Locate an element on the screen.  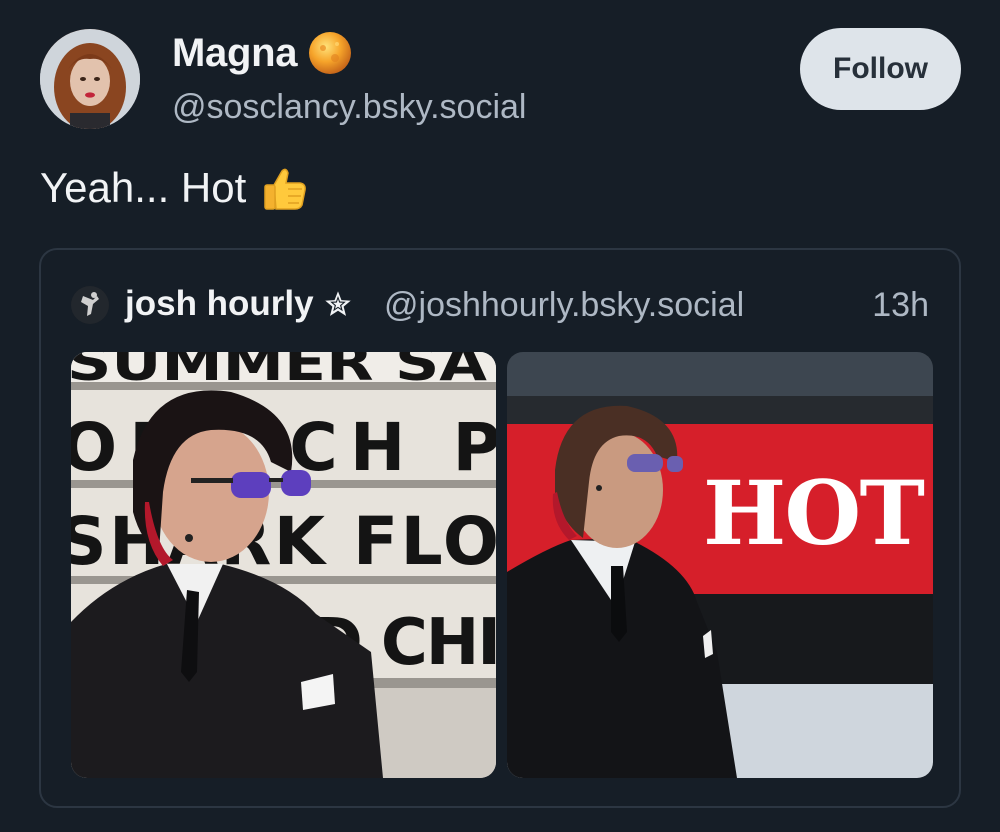
post-text-content: Yeah... Hot is located at coordinates (143, 187).